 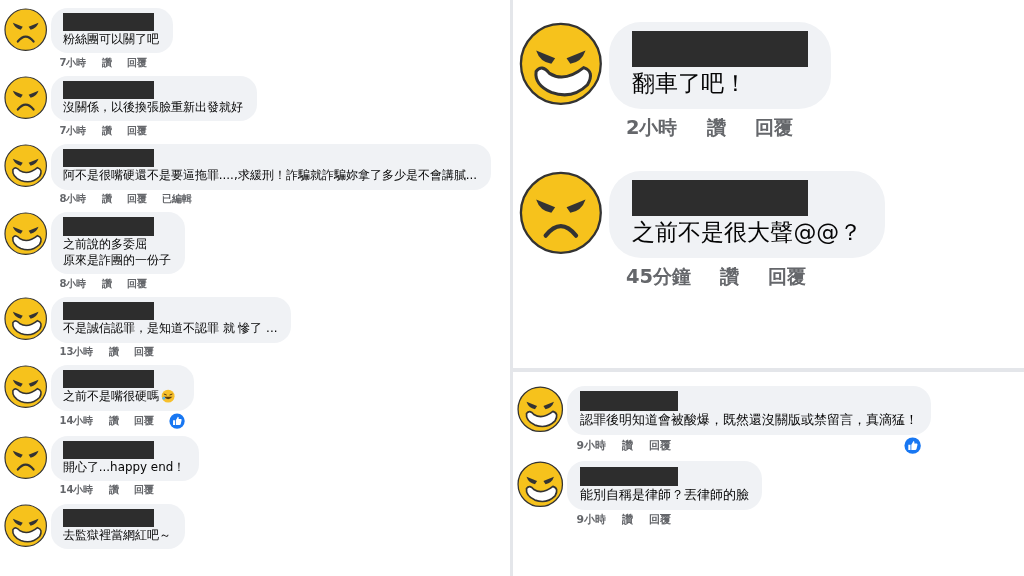 What do you see at coordinates (116, 252) in the screenshot?
I see `comment-text: 之前說的多委屈 原來是詐團的一份子` at bounding box center [116, 252].